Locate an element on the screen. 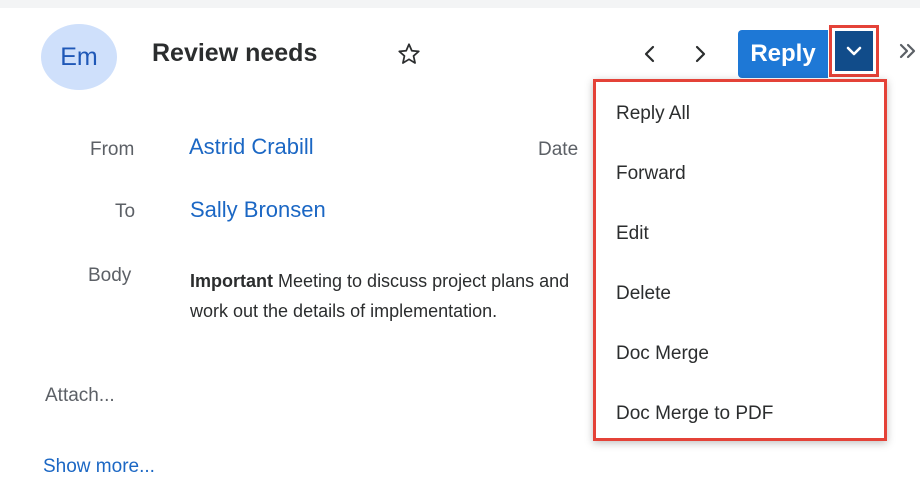 This screenshot has width=920, height=480. to-value-link: Sally Bronsen is located at coordinates (258, 210).